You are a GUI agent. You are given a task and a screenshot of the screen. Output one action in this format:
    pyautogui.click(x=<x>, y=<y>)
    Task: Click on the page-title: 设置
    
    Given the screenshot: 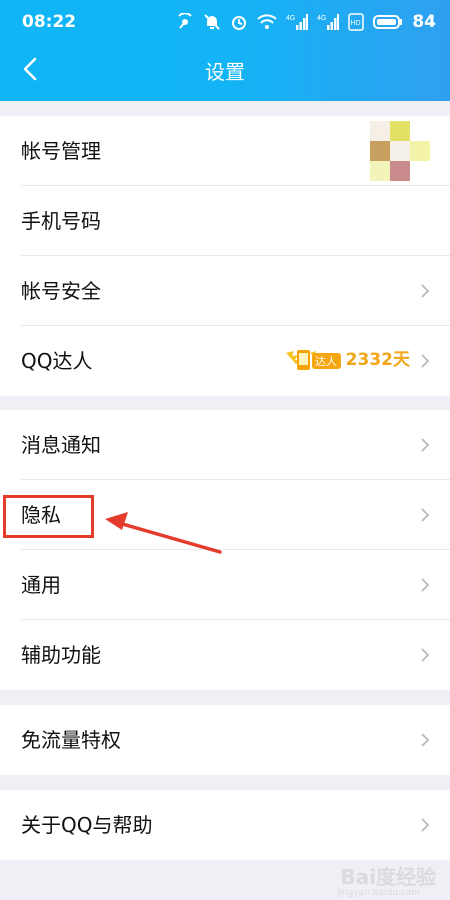 What is the action you would take?
    pyautogui.click(x=225, y=72)
    